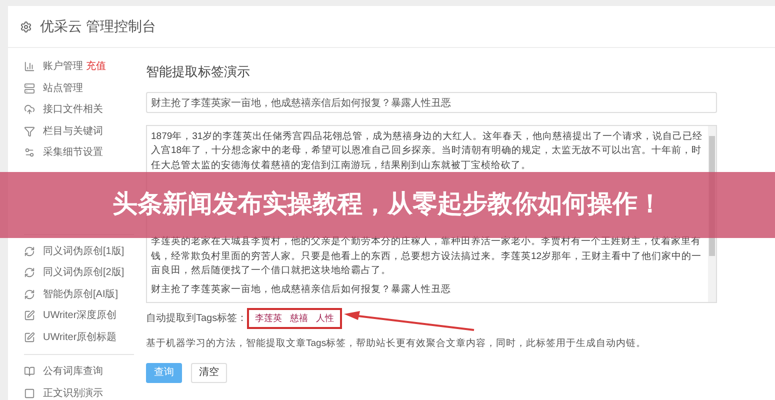  Describe the element at coordinates (29, 110) in the screenshot. I see `cloud-upload-icon` at that location.